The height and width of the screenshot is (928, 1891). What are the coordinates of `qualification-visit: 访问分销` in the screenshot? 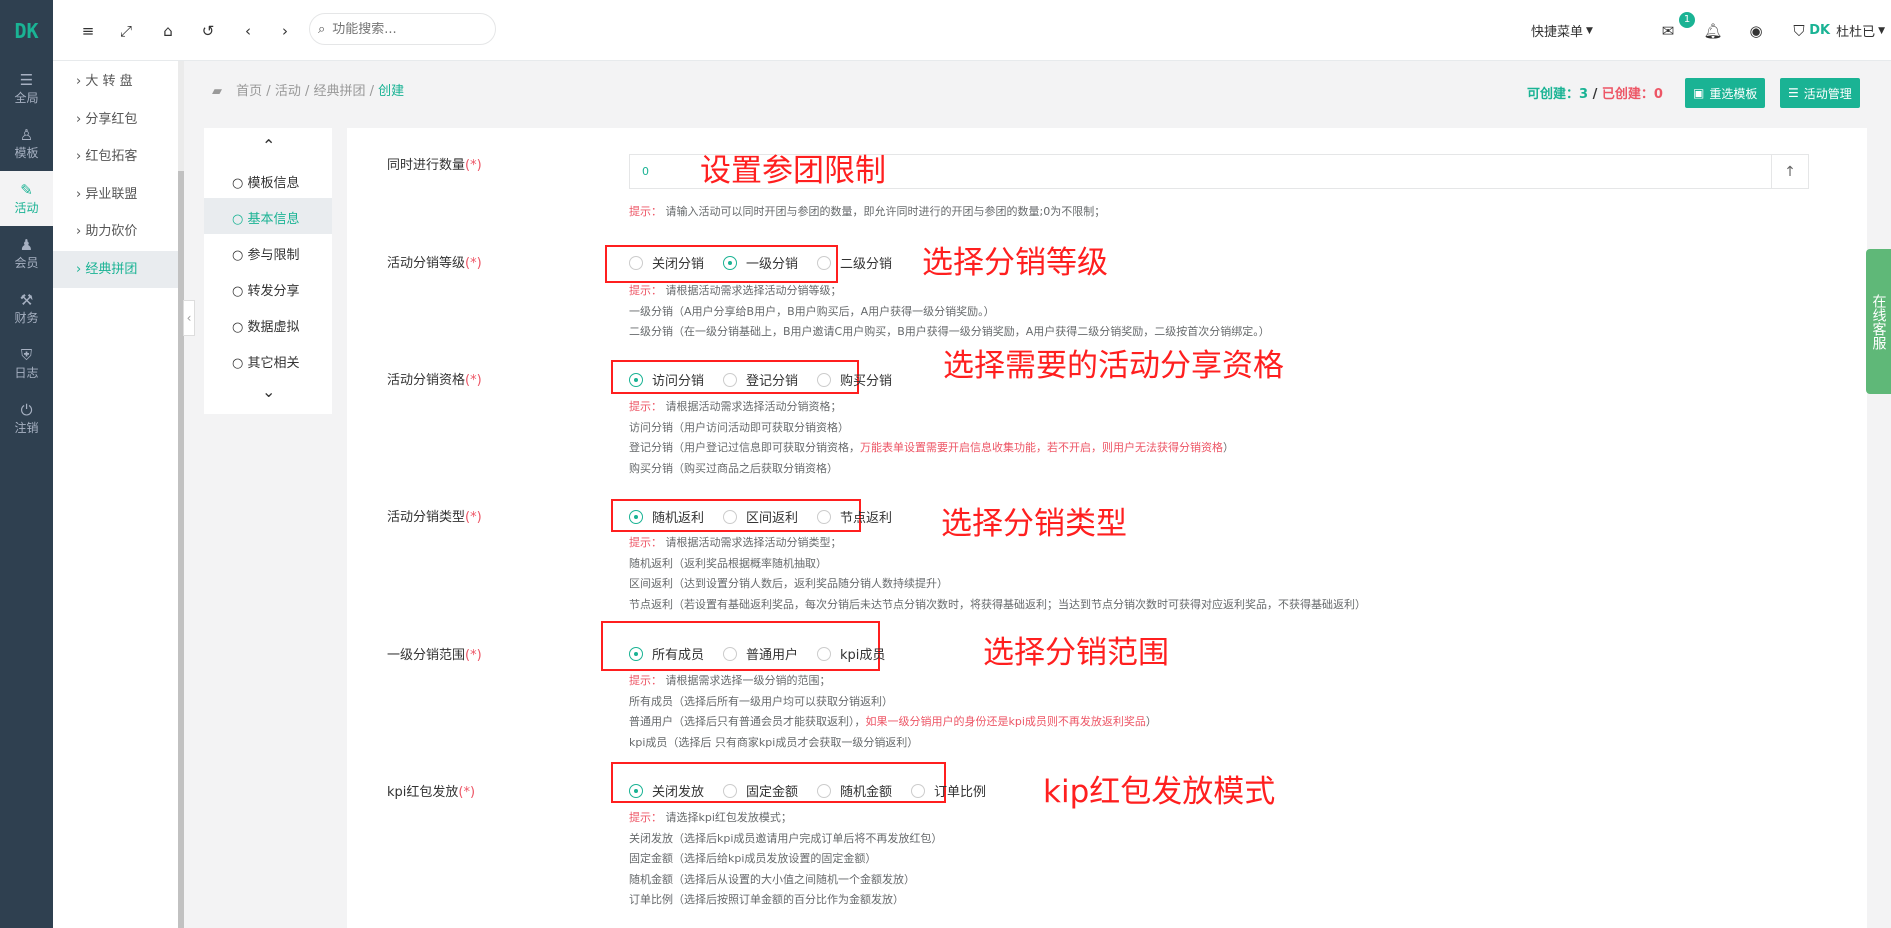 It's located at (666, 379).